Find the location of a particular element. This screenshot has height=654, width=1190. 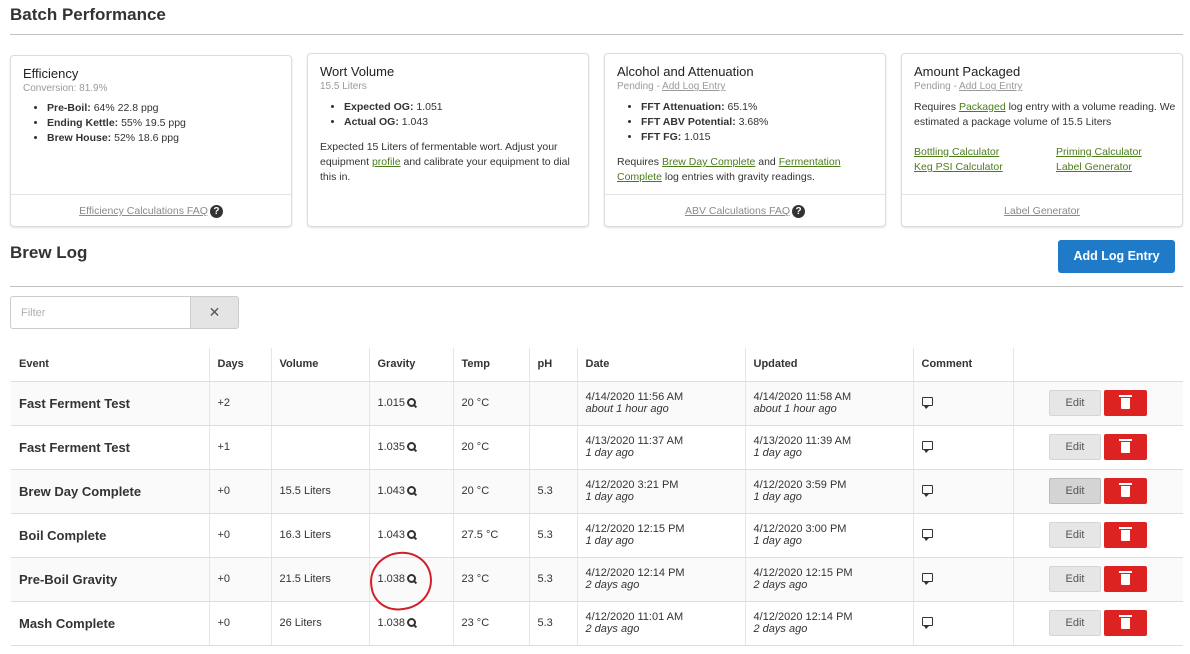

gravity-value: 1.035 is located at coordinates (391, 447).